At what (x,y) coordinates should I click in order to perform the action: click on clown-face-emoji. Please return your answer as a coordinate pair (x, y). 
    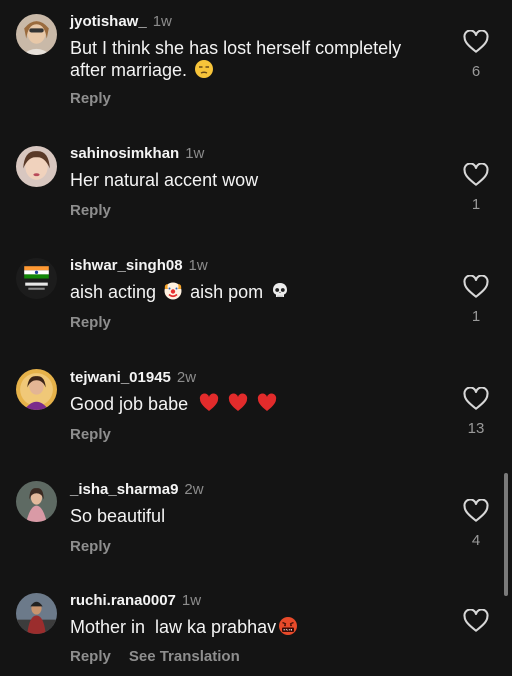
    Looking at the image, I should click on (173, 291).